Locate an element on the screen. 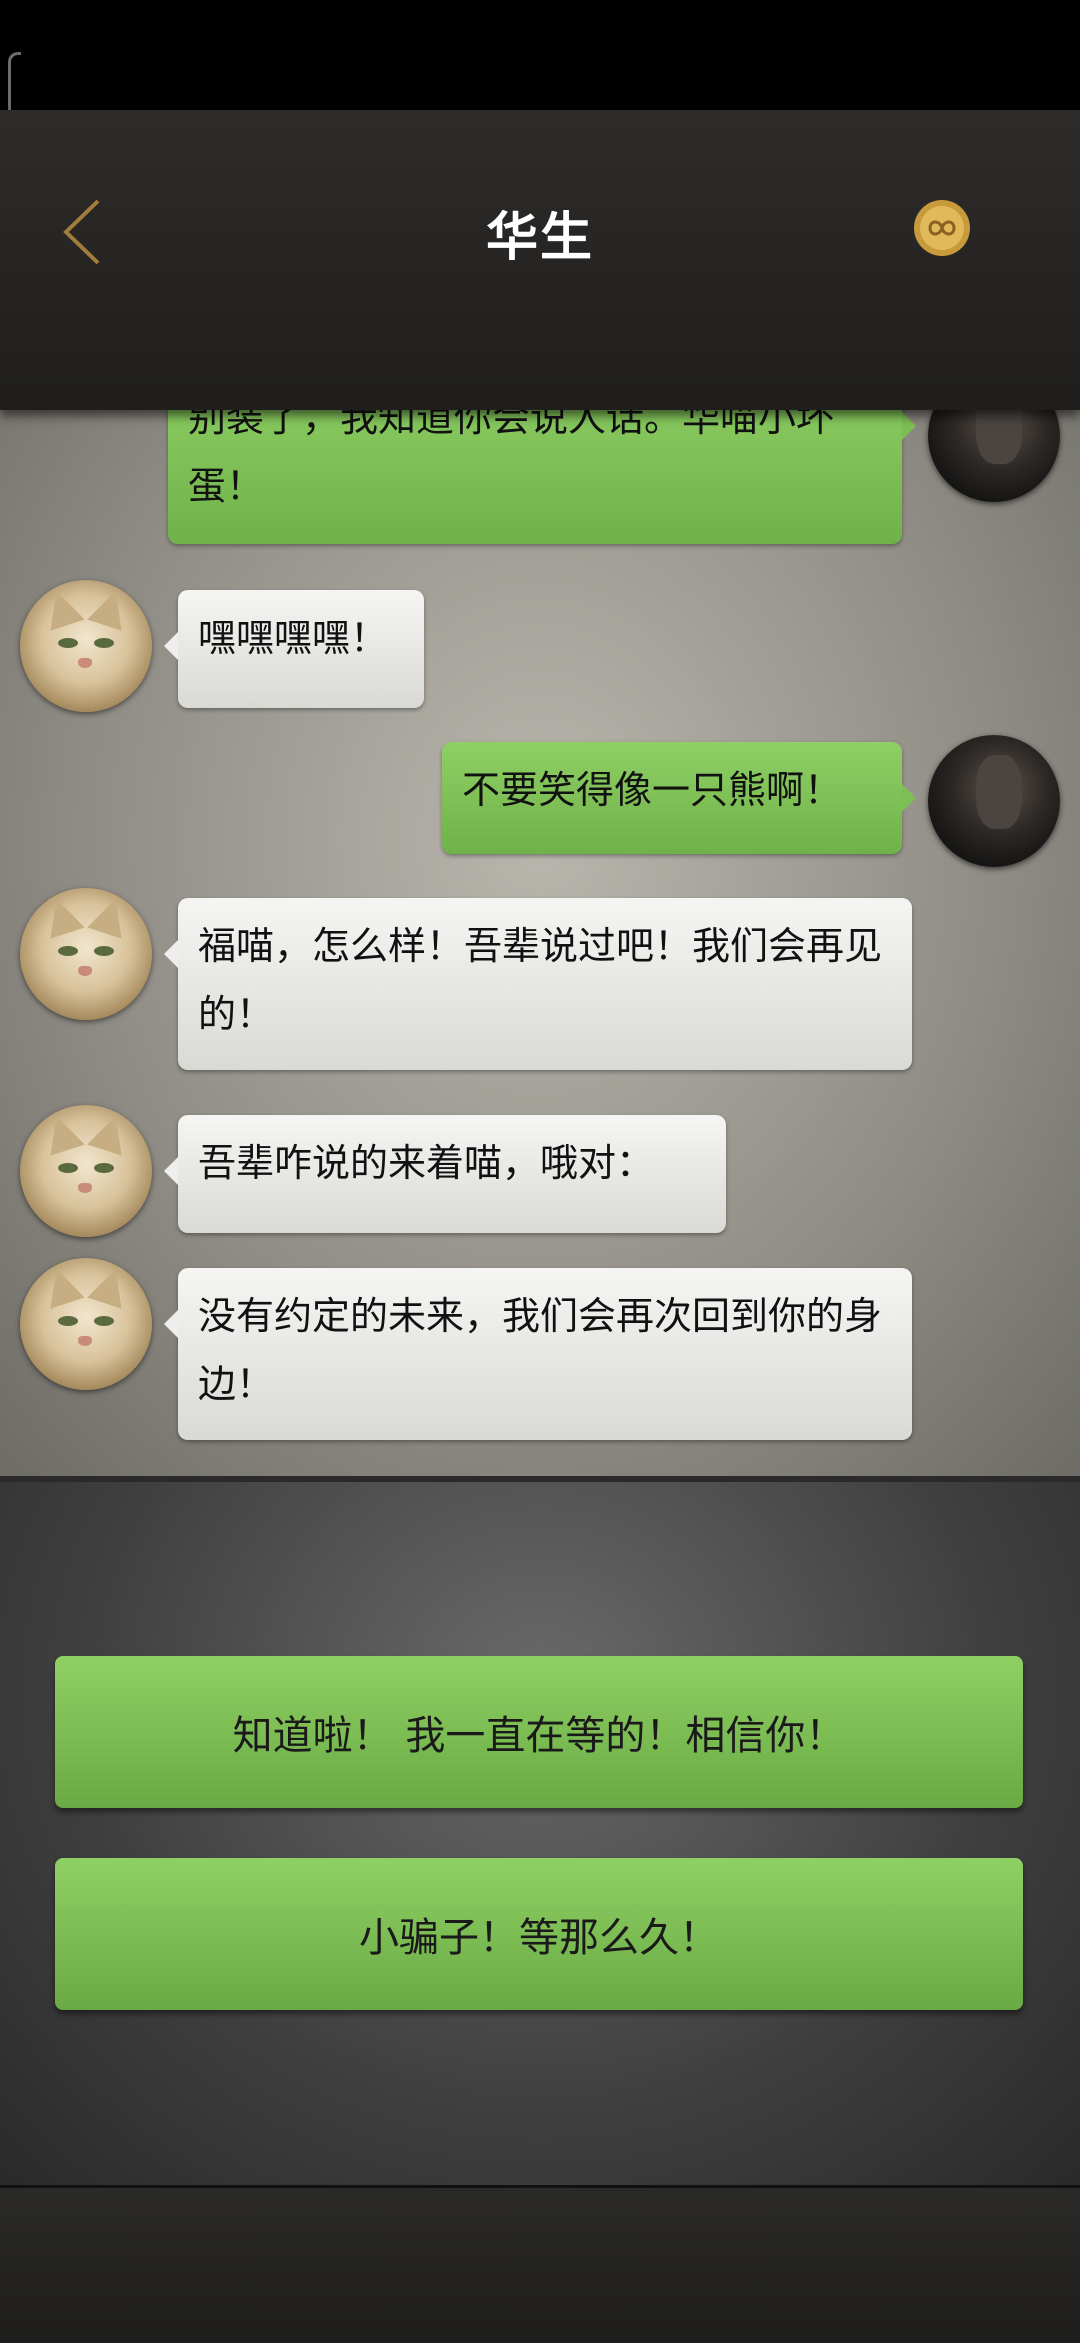  message-bubble: 不要笑得像一只熊啊！ is located at coordinates (679, 798).